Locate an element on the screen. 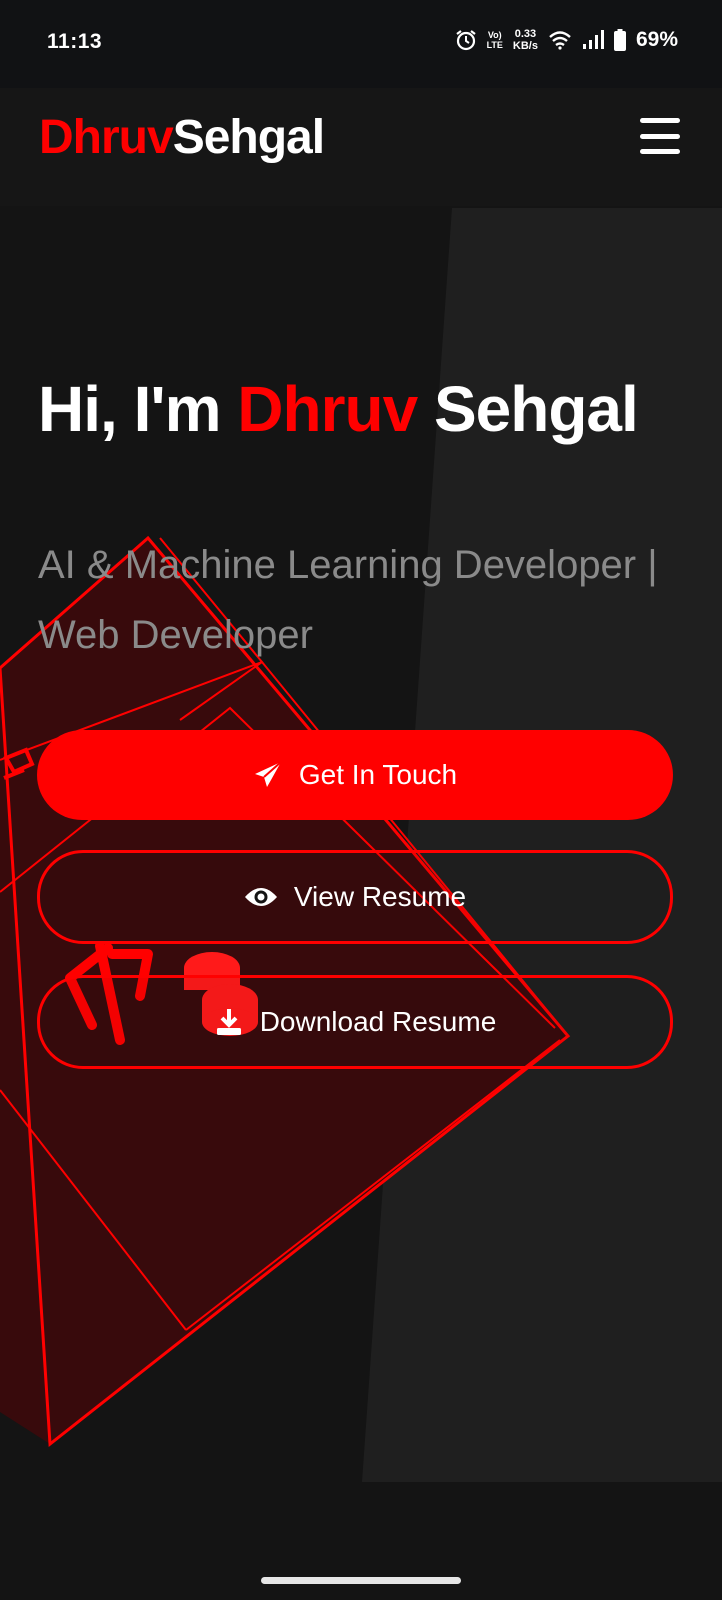 The width and height of the screenshot is (722, 1600). battery-percent: 69% is located at coordinates (656, 39).